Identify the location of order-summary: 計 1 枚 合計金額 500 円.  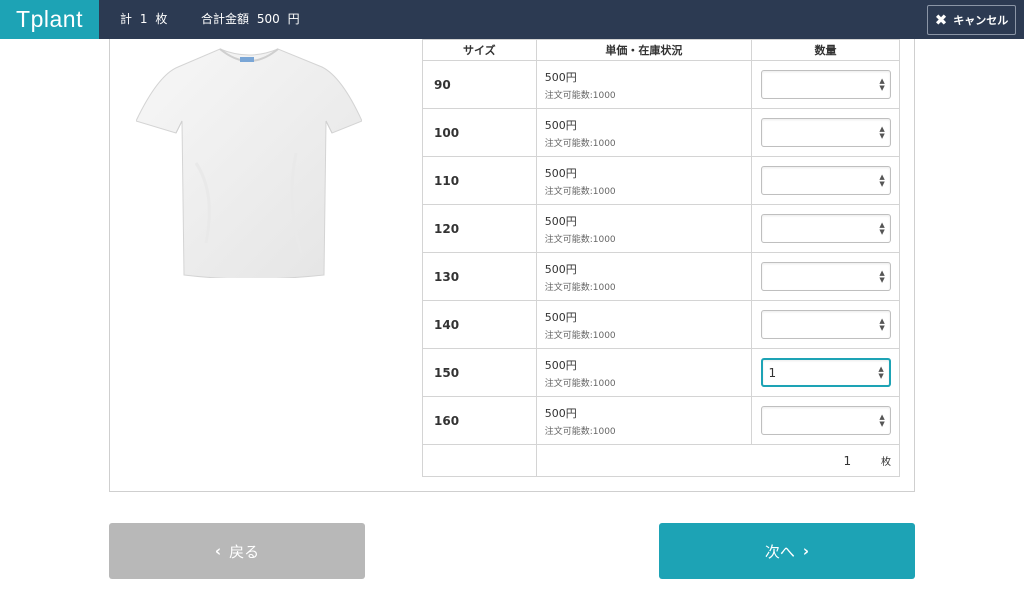
(212, 19).